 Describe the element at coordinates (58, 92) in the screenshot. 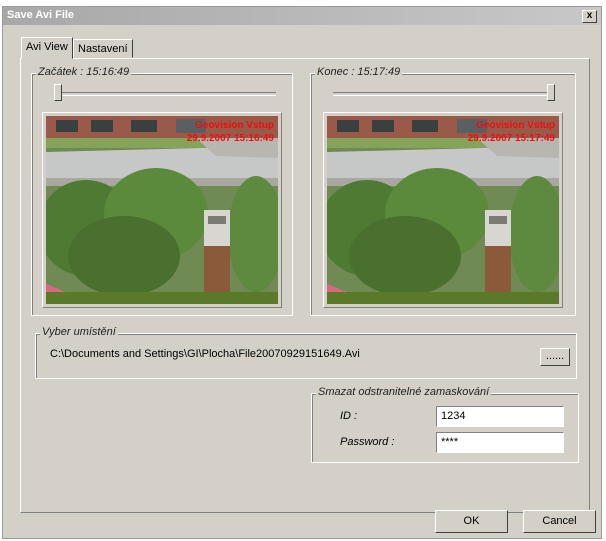

I see `start-slider-thumb` at that location.